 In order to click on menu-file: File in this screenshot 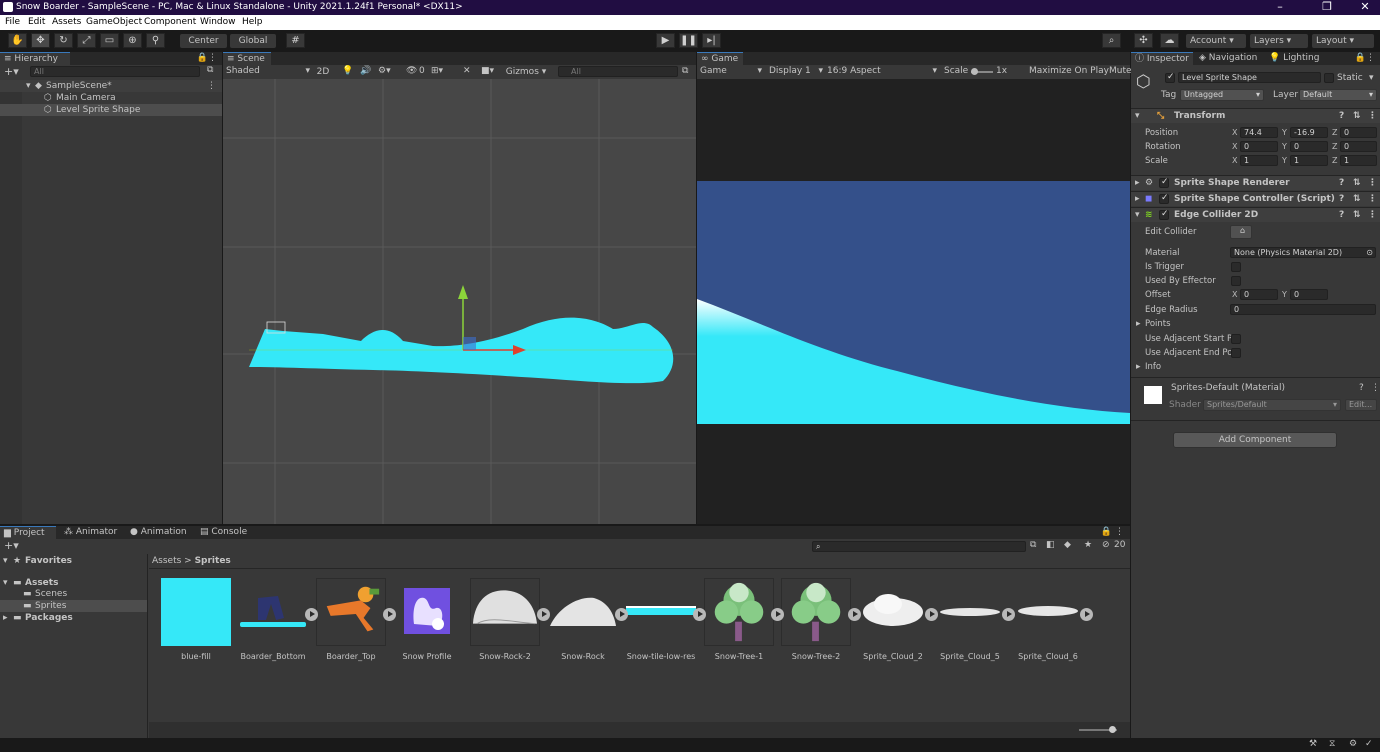, I will do `click(12, 22)`.